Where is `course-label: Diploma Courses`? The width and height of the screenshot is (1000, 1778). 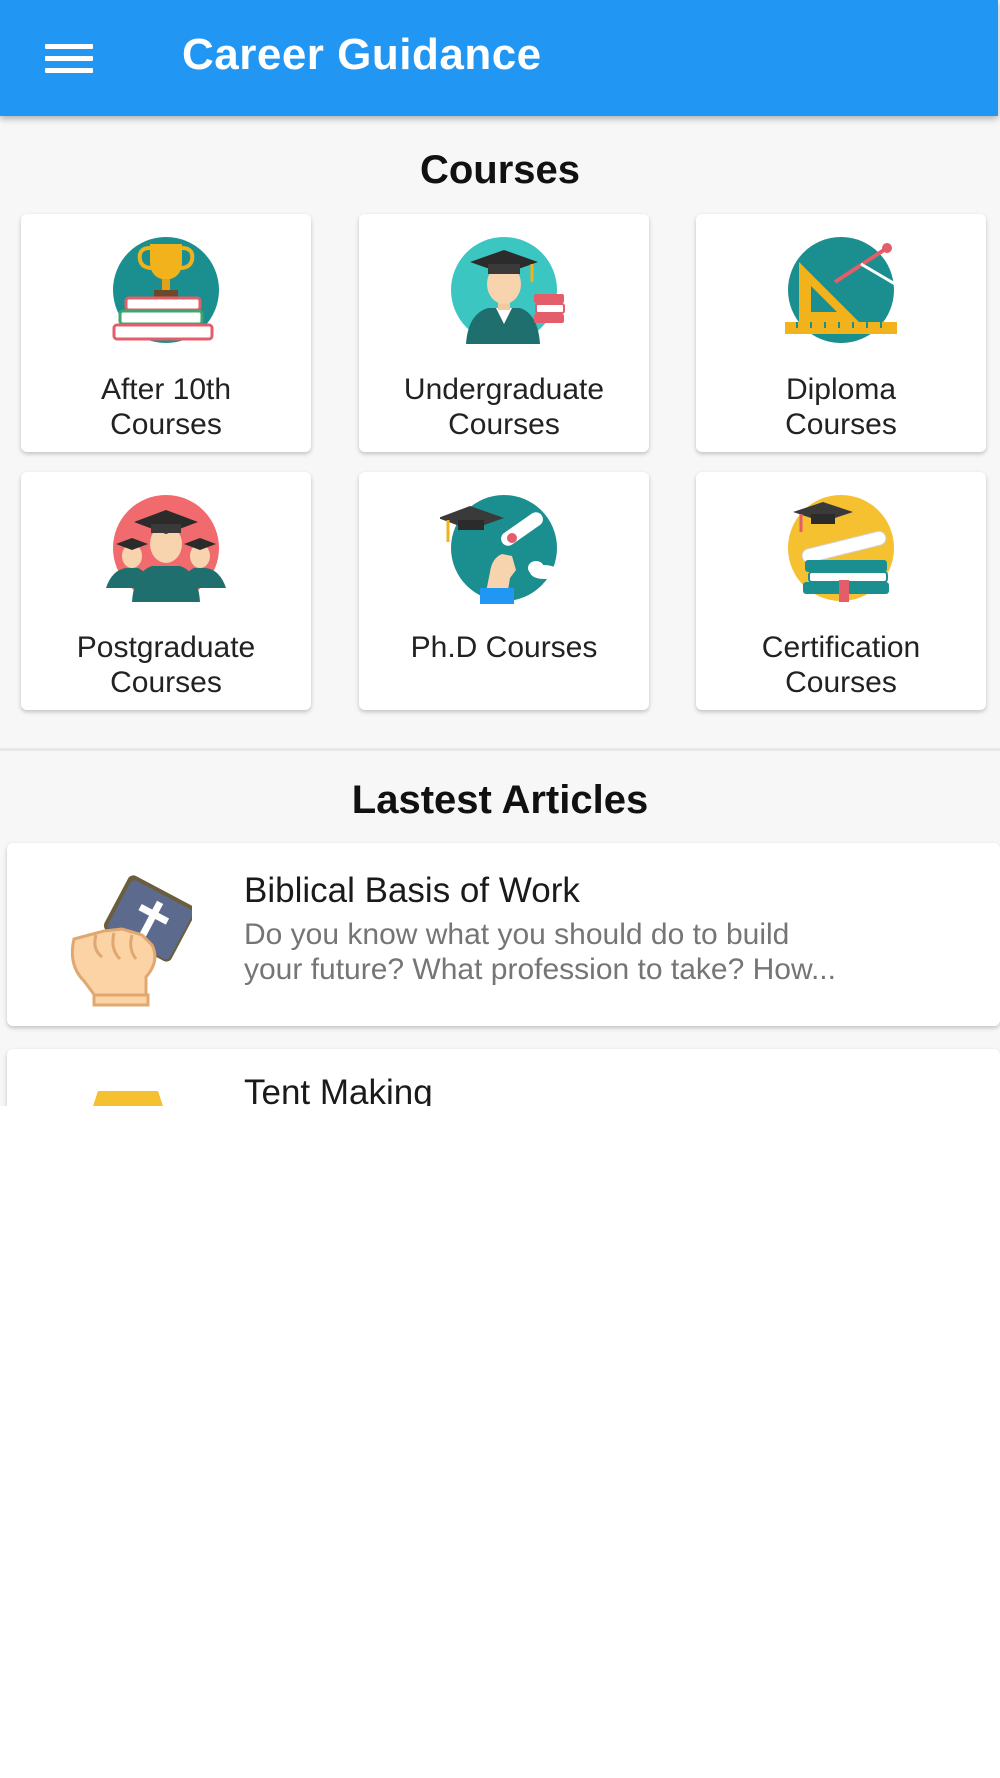
course-label: Diploma Courses is located at coordinates (841, 407).